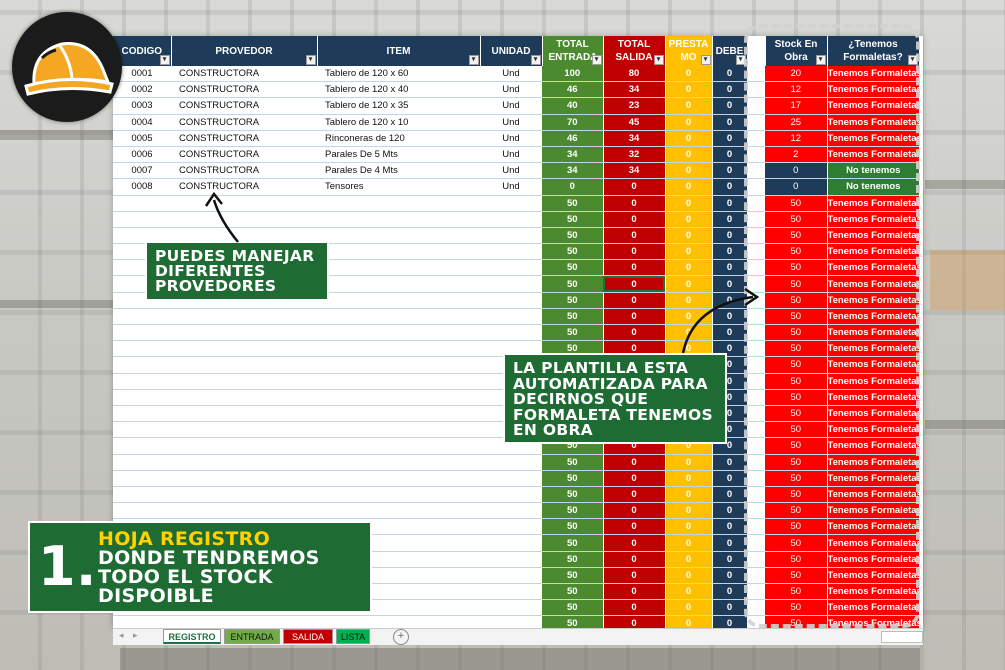 The width and height of the screenshot is (1005, 670). I want to click on header-debe: DEBE ▾, so click(730, 51).